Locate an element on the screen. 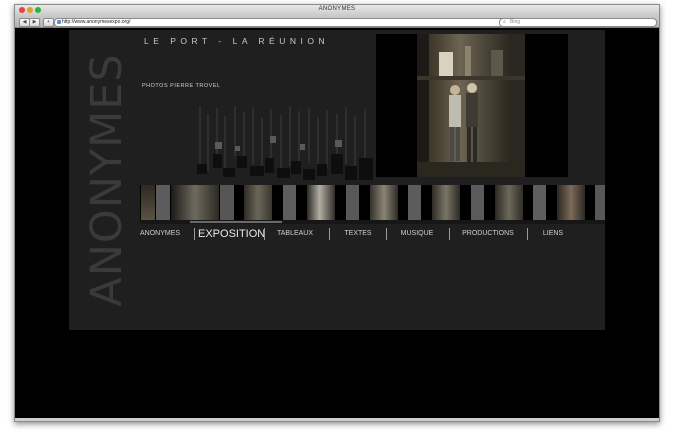  nav-exposition: EXPOSITION is located at coordinates (231, 234).